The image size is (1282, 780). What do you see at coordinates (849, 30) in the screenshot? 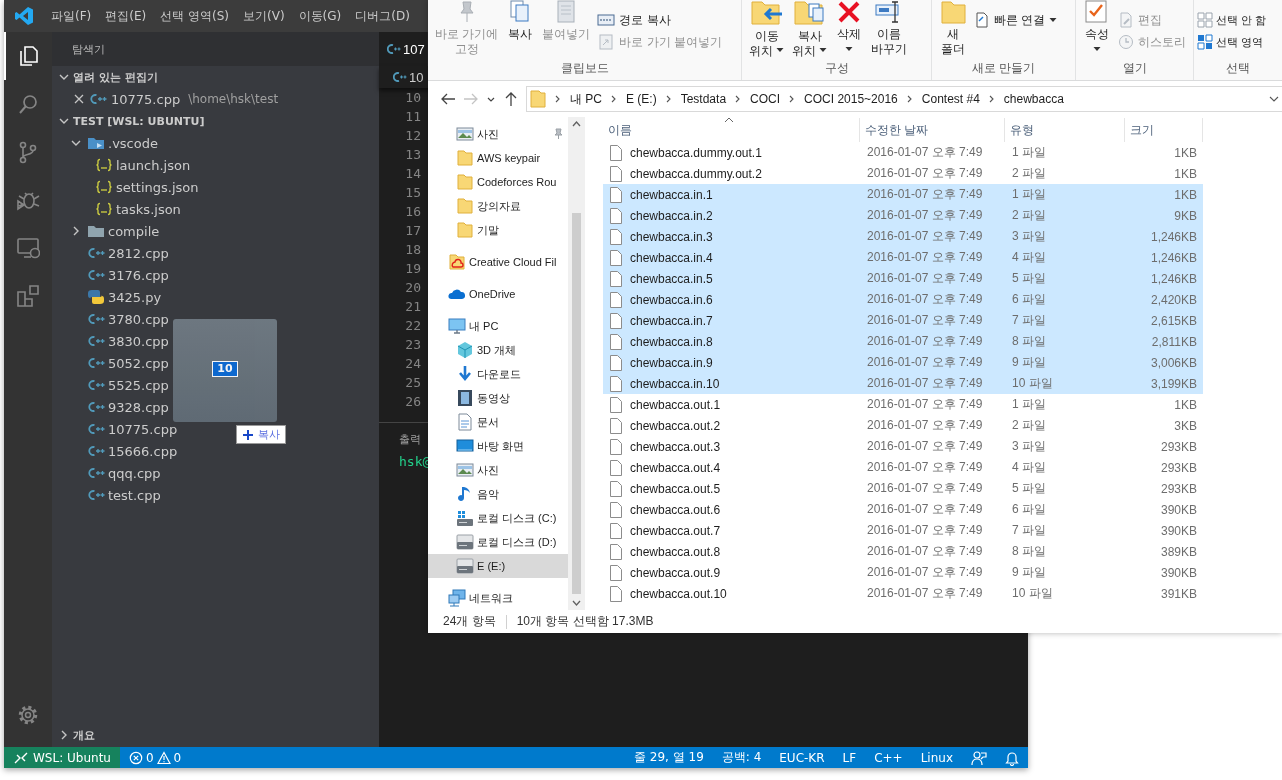
I see `ribbon-button: 삭제` at bounding box center [849, 30].